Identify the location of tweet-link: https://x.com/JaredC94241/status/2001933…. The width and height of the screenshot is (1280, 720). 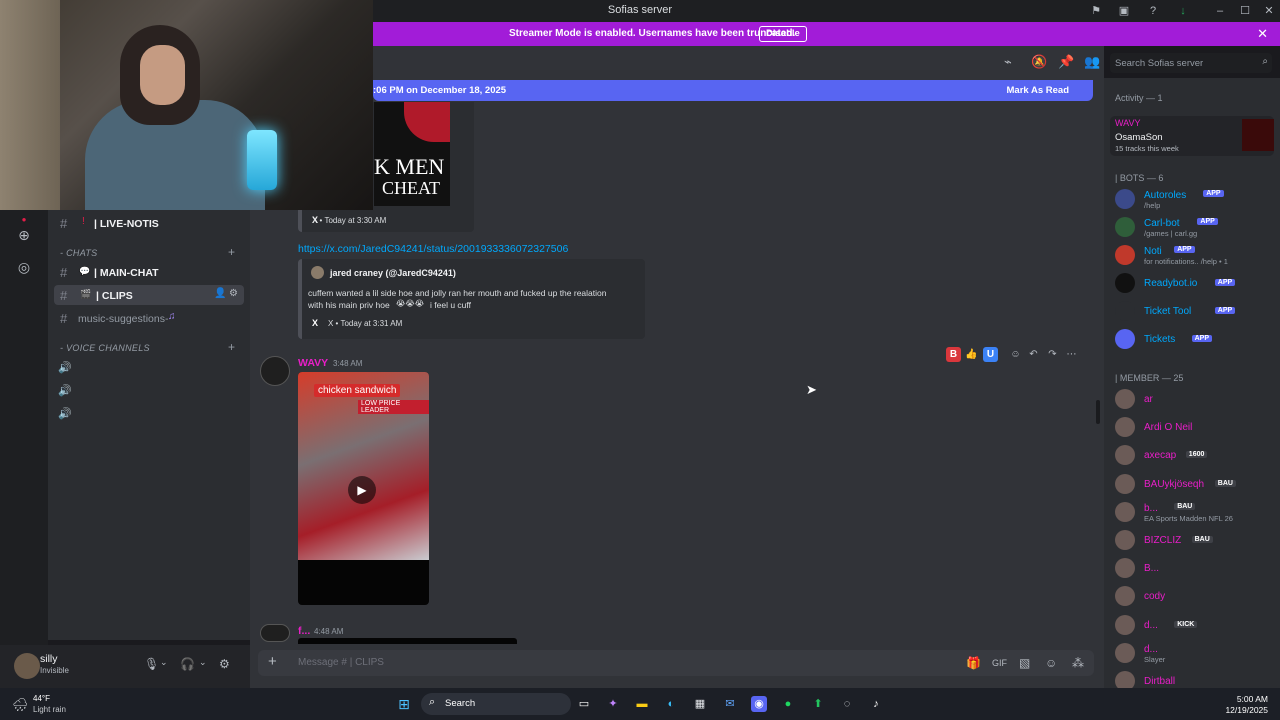
(433, 249).